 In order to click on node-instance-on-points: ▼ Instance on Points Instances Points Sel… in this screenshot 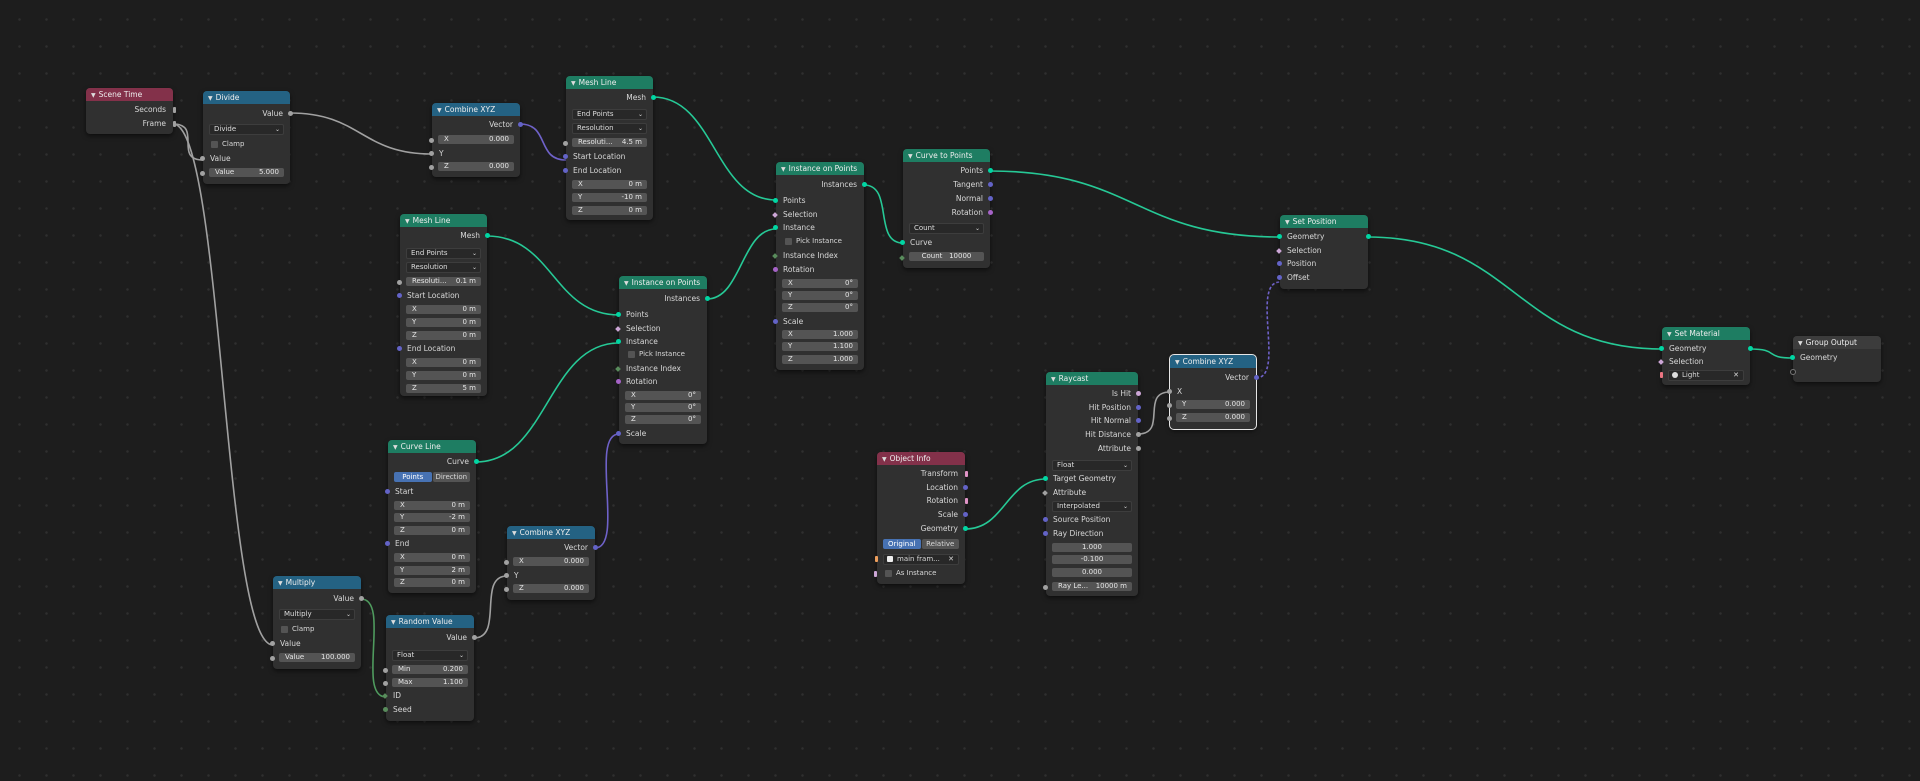, I will do `click(819, 266)`.